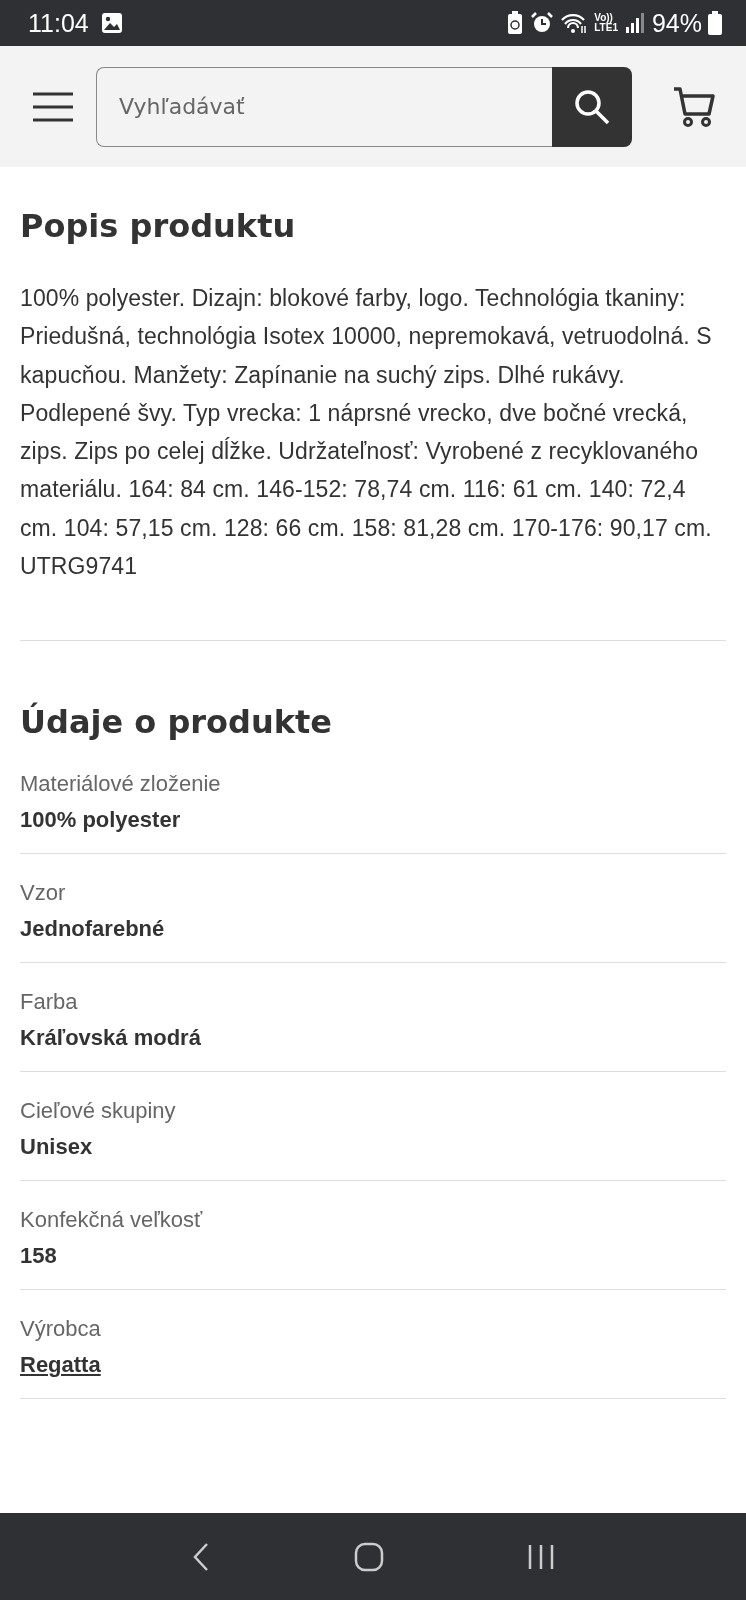 This screenshot has height=1600, width=746. I want to click on detail-value: Jednofarebné, so click(92, 929).